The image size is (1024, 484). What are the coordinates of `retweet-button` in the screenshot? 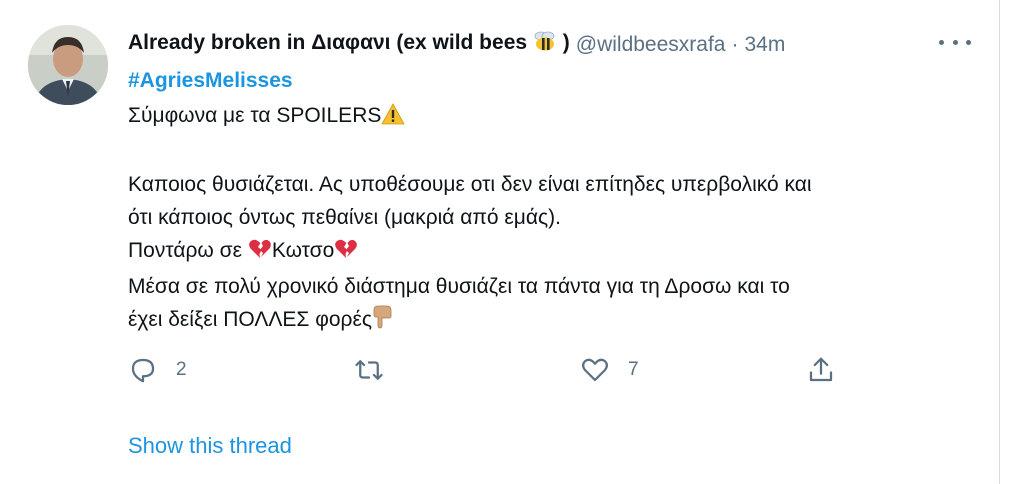 It's located at (378, 370).